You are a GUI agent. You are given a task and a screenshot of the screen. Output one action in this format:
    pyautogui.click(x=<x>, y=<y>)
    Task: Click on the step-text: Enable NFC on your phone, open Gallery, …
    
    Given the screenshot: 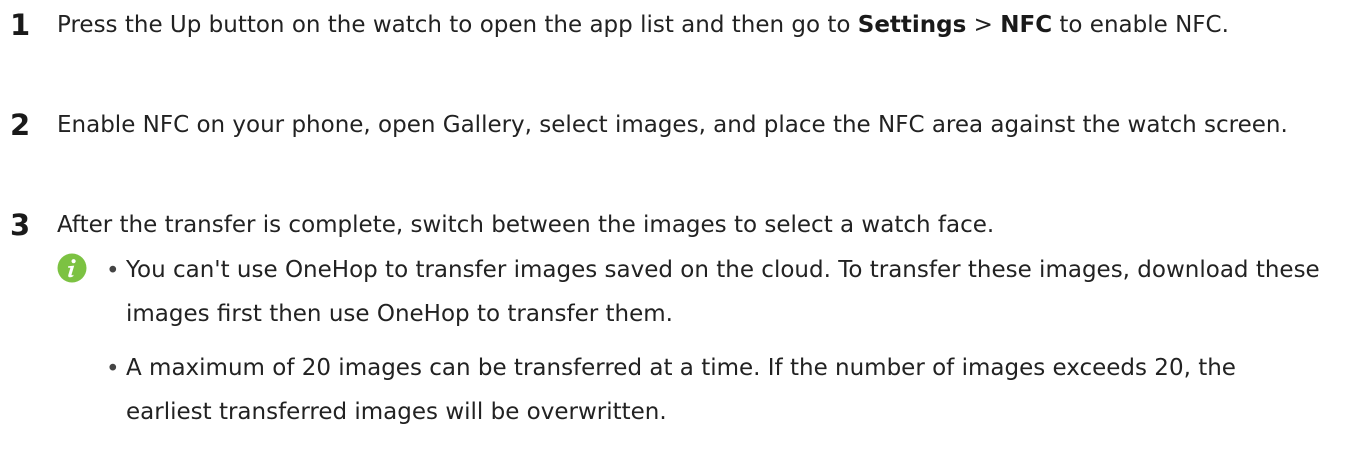 What is the action you would take?
    pyautogui.click(x=672, y=125)
    